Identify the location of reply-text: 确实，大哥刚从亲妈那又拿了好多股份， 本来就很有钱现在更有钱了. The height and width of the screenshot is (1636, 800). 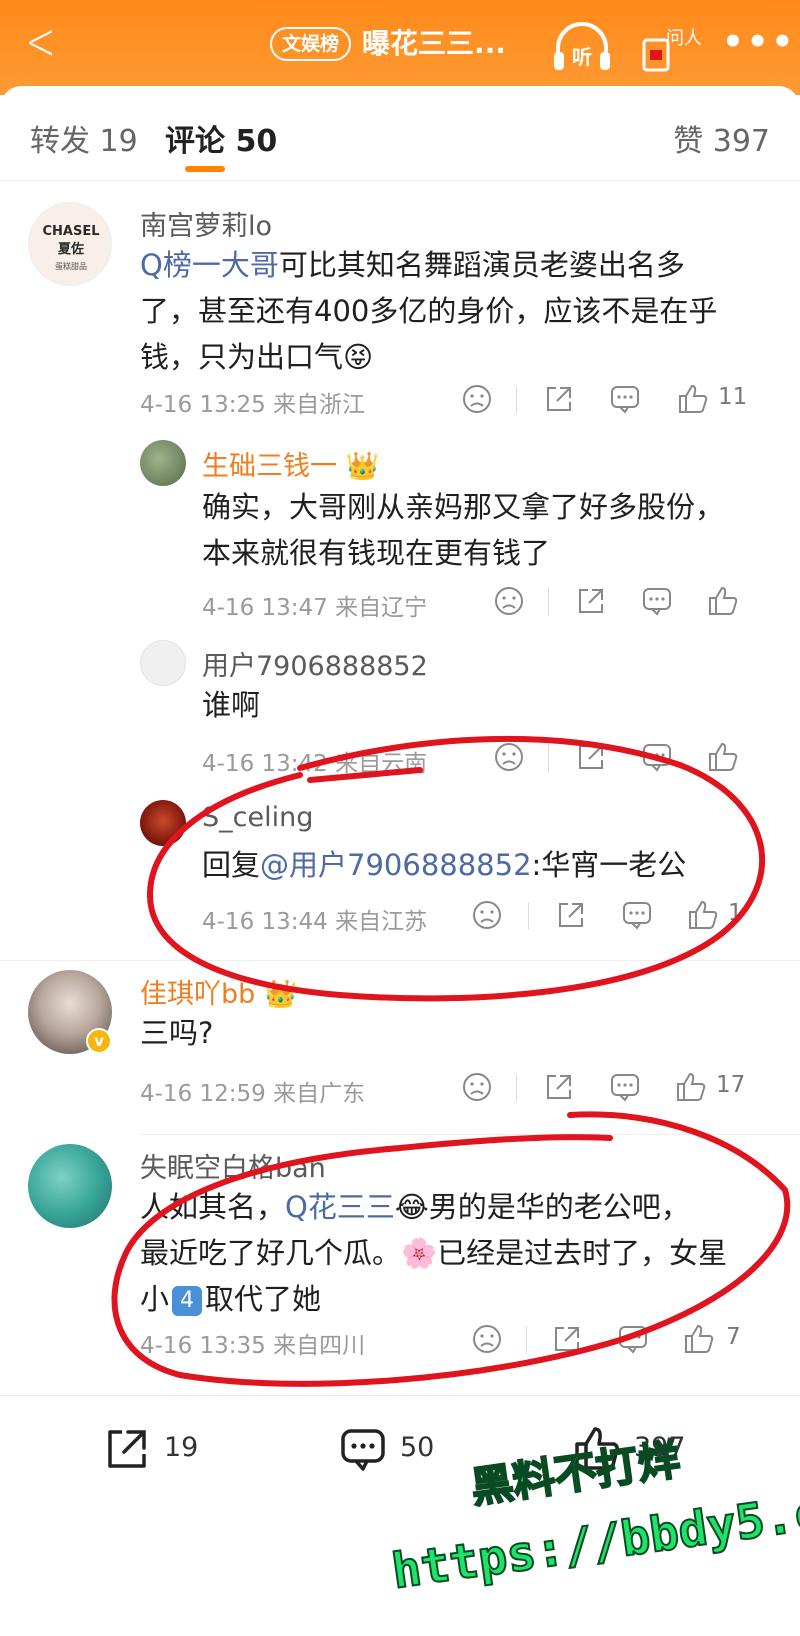
(482, 530).